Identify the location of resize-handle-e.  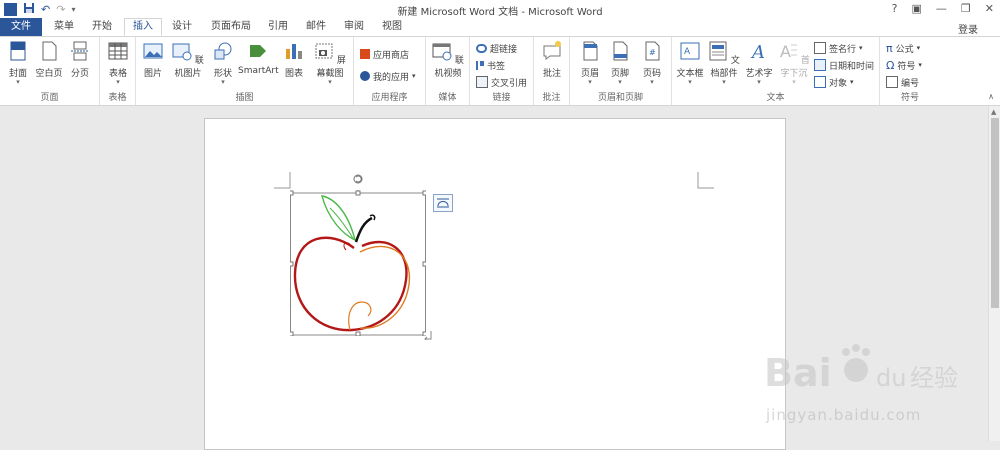
(424, 264).